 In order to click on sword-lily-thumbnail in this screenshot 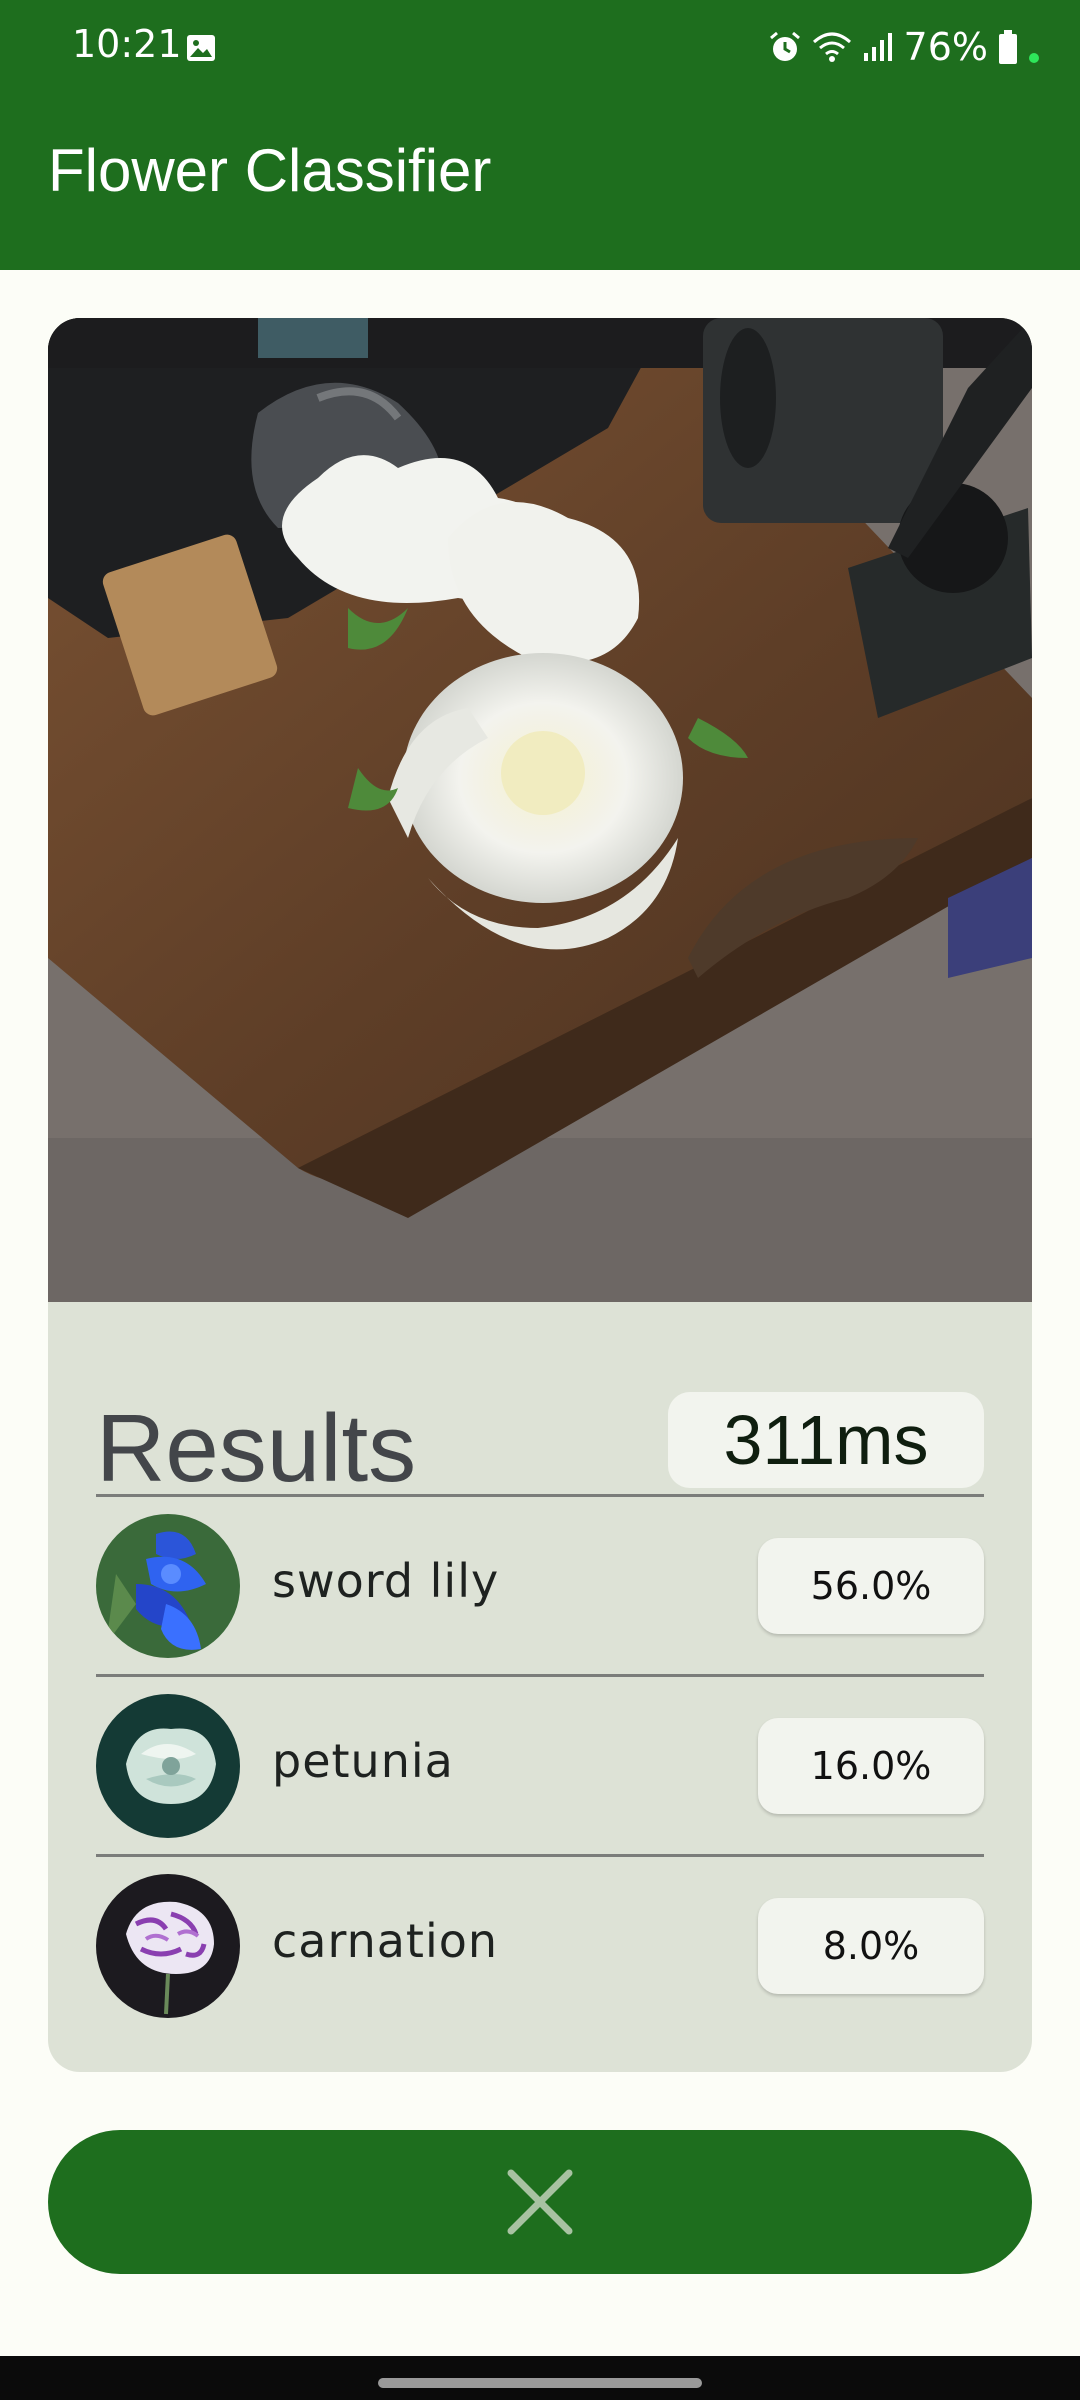, I will do `click(168, 1586)`.